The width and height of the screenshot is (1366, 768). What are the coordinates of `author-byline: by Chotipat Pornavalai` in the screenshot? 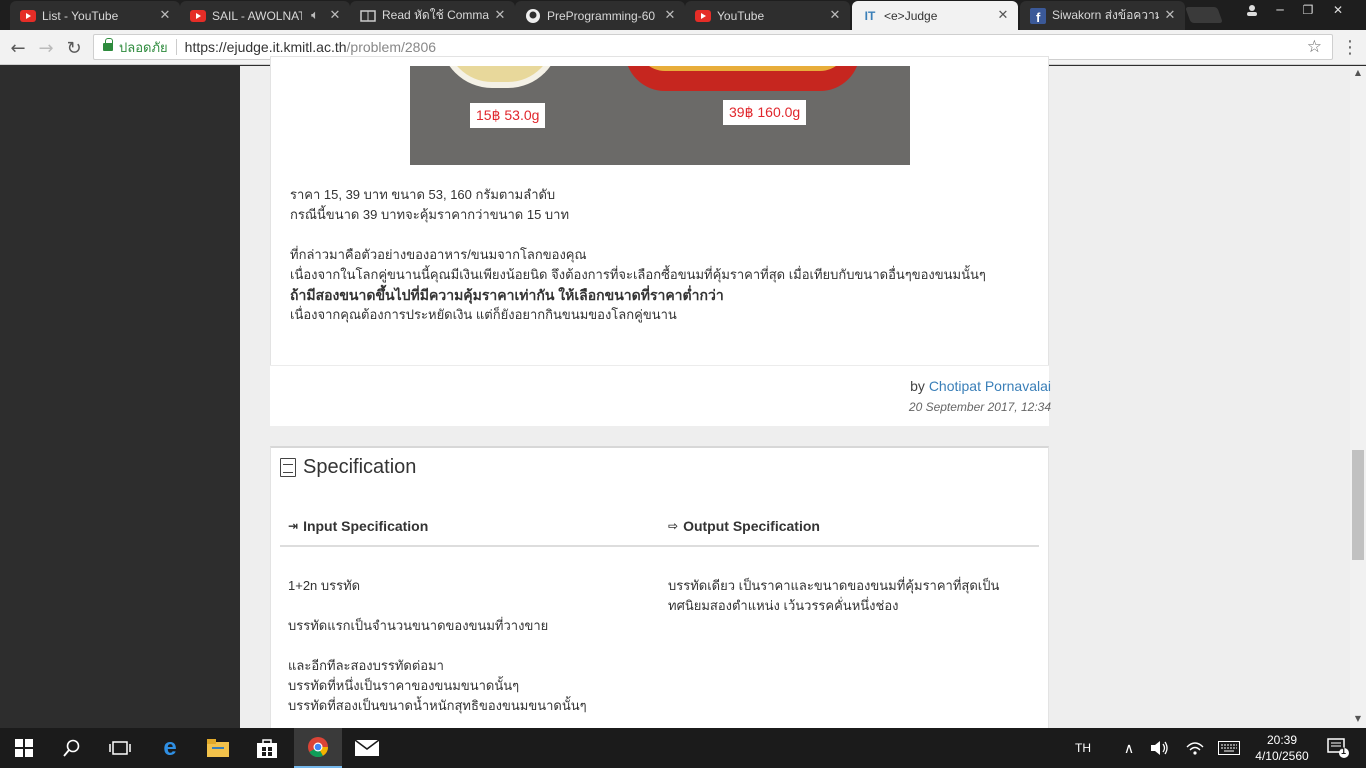 It's located at (980, 386).